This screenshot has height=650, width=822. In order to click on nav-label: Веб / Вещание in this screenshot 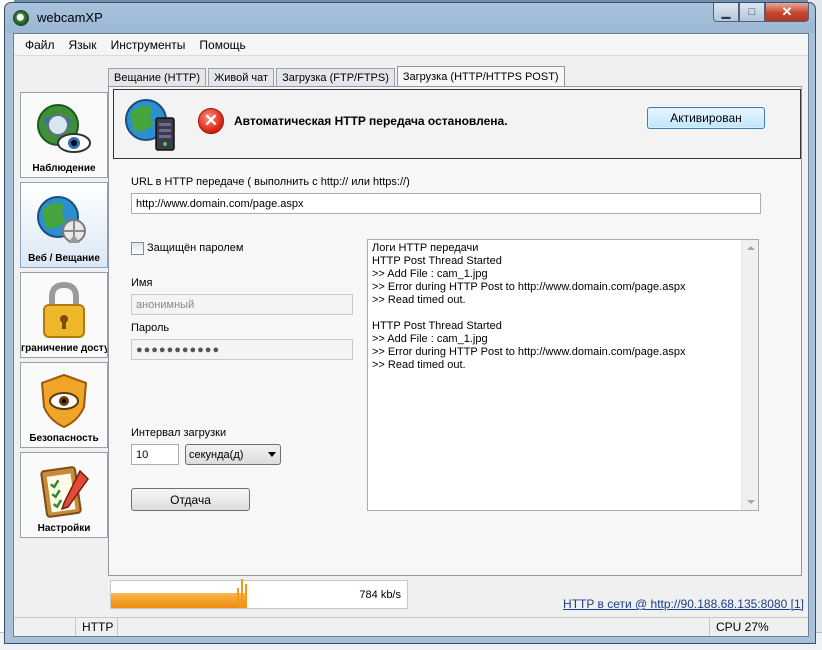, I will do `click(64, 258)`.